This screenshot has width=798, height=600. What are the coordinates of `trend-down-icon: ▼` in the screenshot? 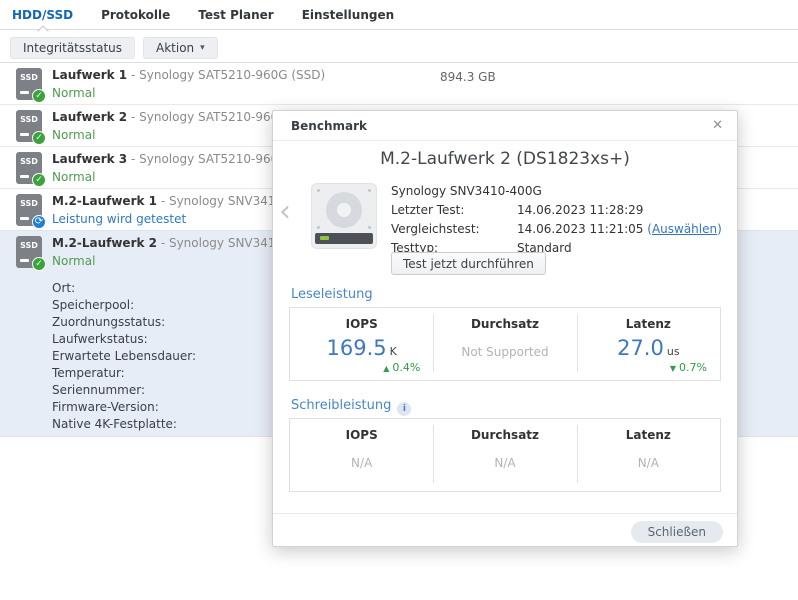 It's located at (673, 368).